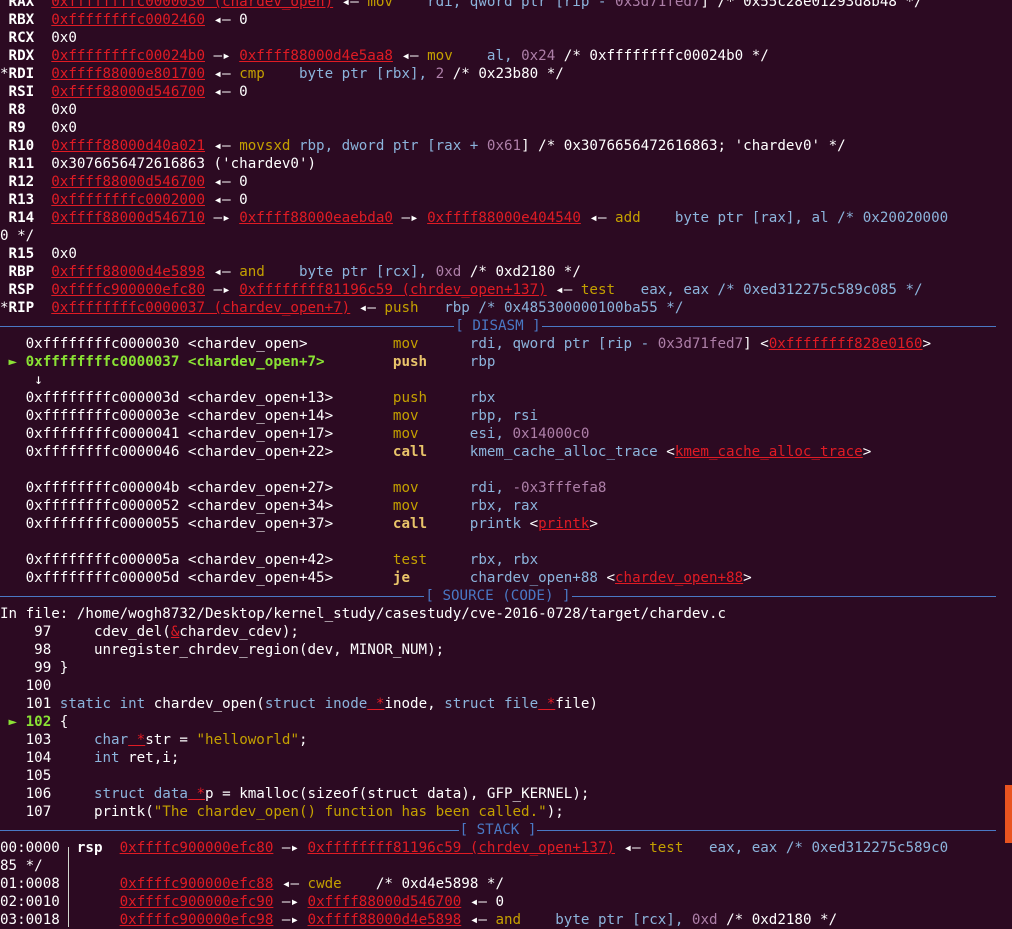 This screenshot has height=929, width=1012. I want to click on stack-value: —▸, so click(290, 848).